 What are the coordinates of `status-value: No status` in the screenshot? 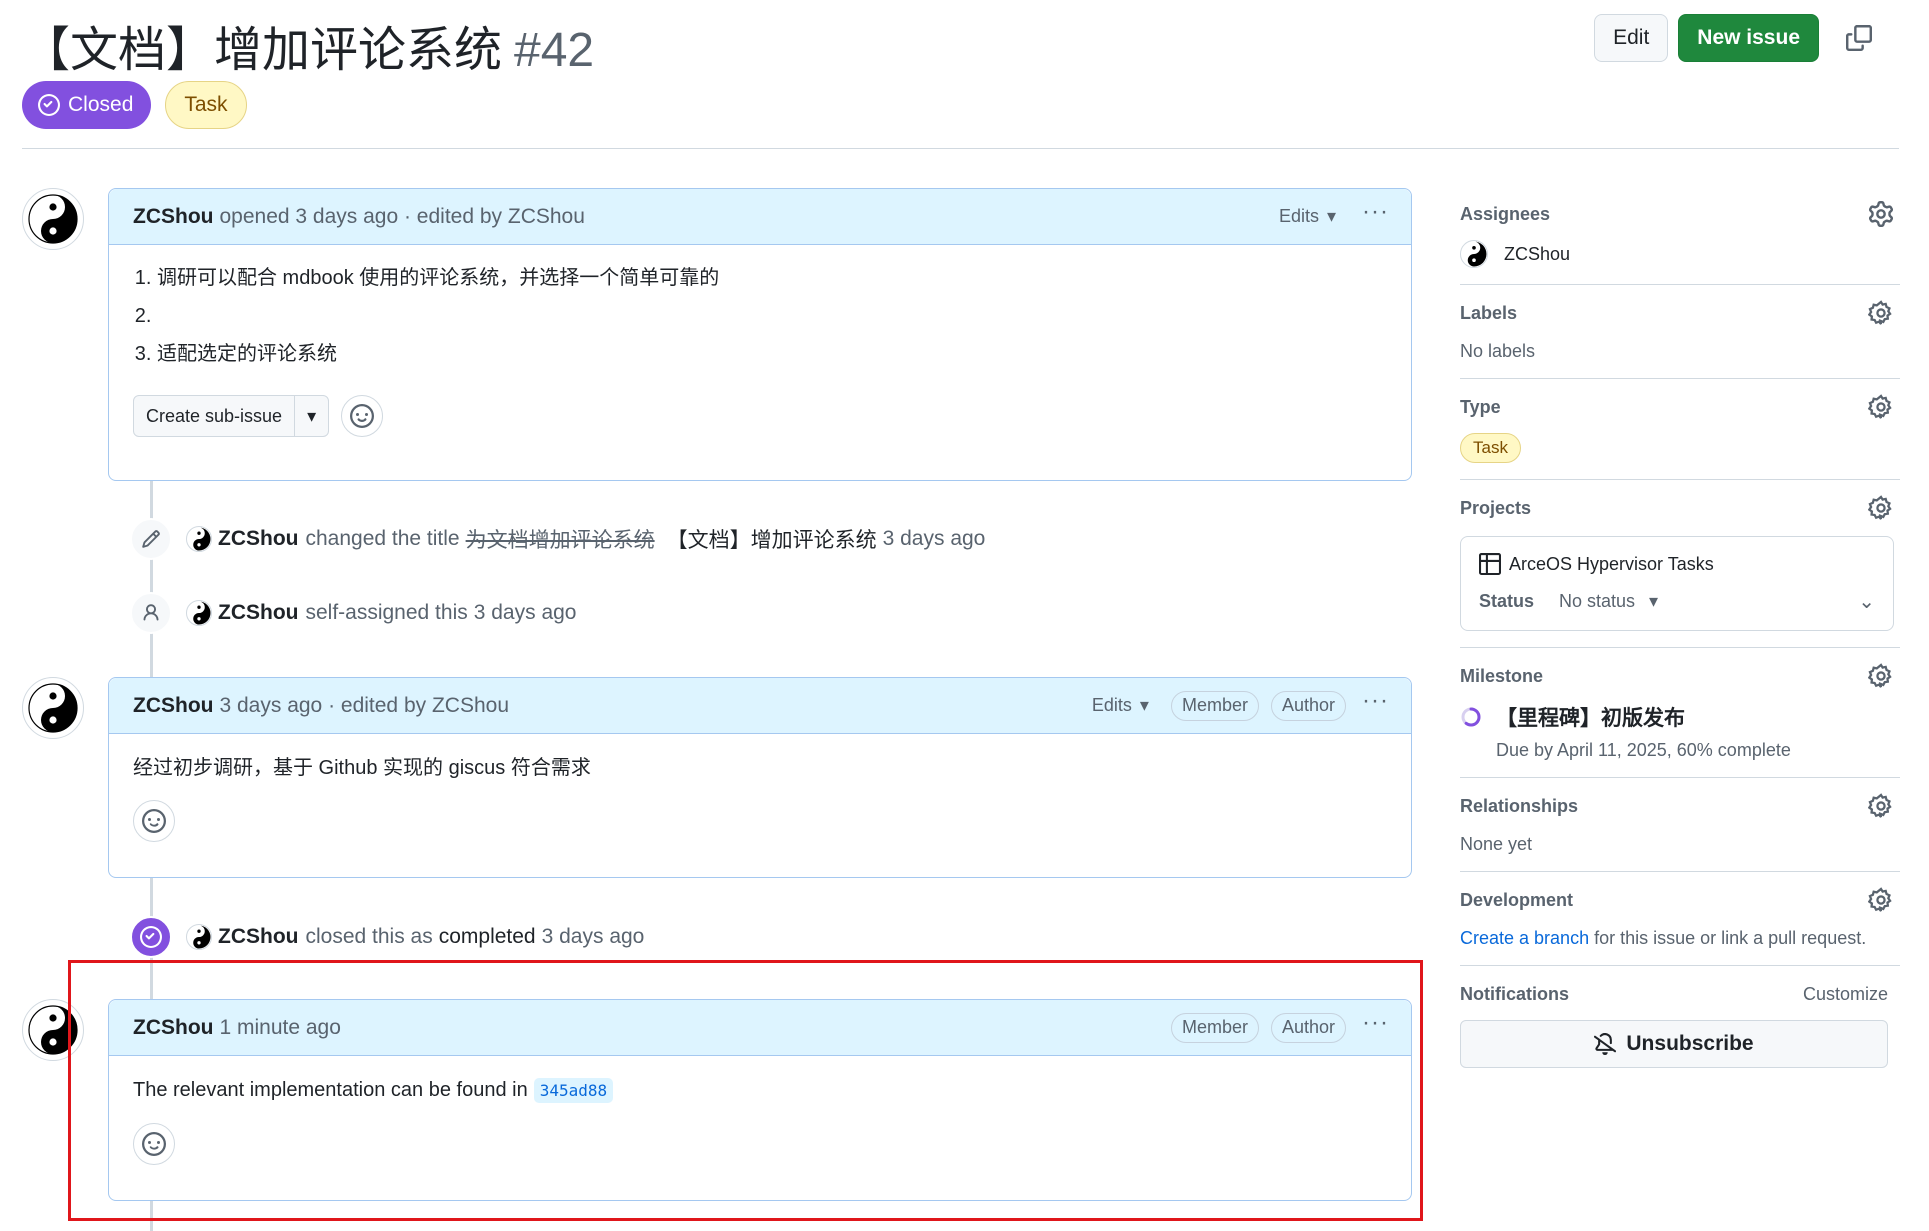 It's located at (1597, 601).